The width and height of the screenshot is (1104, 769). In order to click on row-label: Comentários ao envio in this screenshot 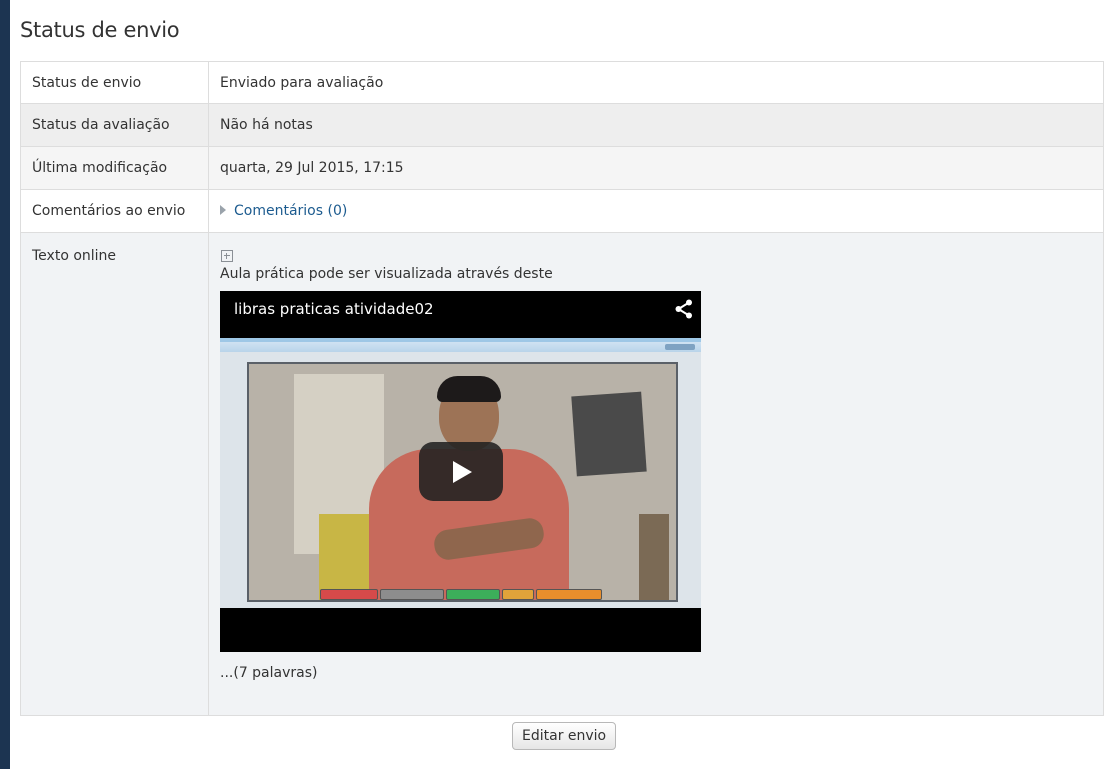, I will do `click(114, 211)`.